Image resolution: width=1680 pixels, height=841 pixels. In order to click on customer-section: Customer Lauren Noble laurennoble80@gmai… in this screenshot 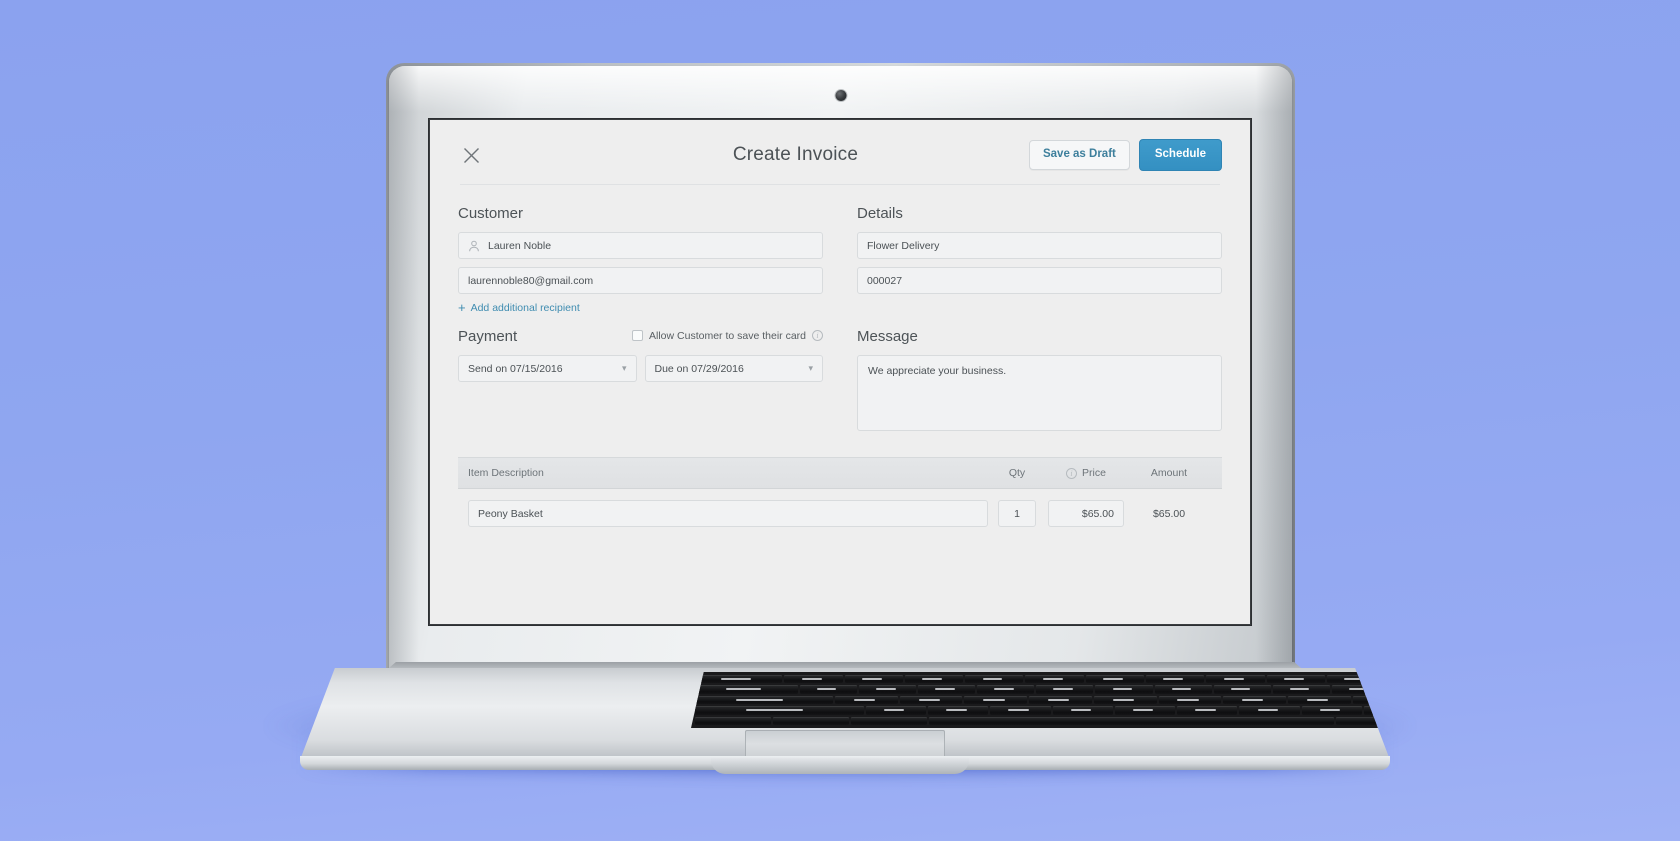, I will do `click(640, 259)`.